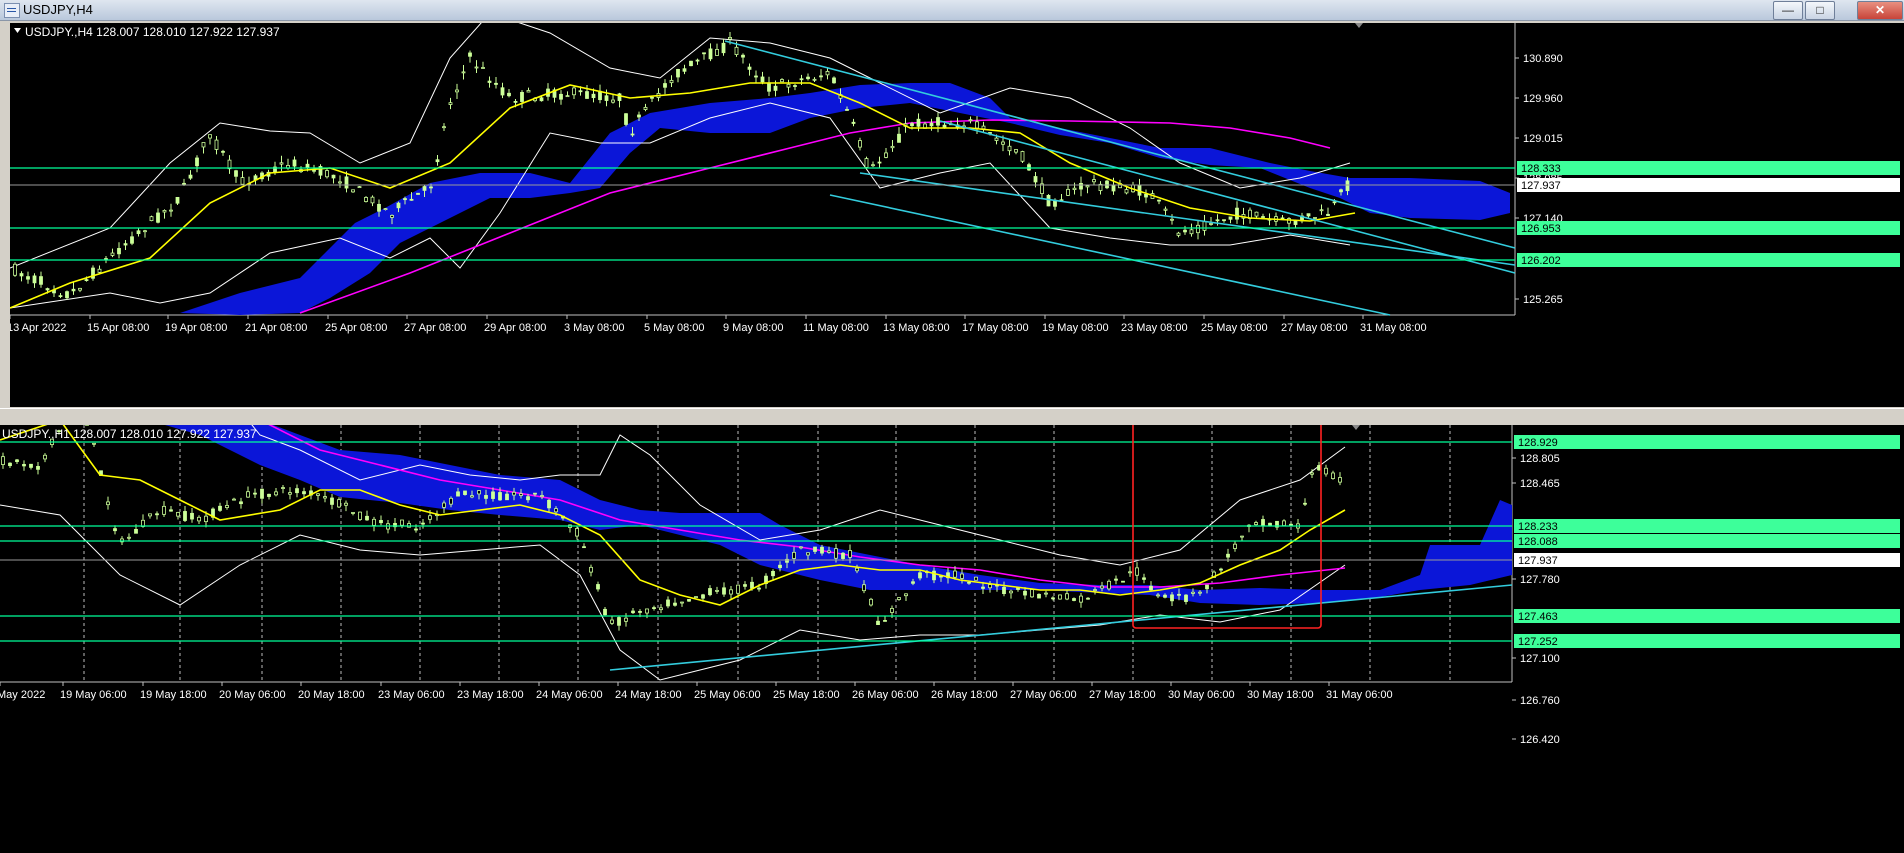 The height and width of the screenshot is (853, 1904). Describe the element at coordinates (952, 417) in the screenshot. I see `panel-separator` at that location.